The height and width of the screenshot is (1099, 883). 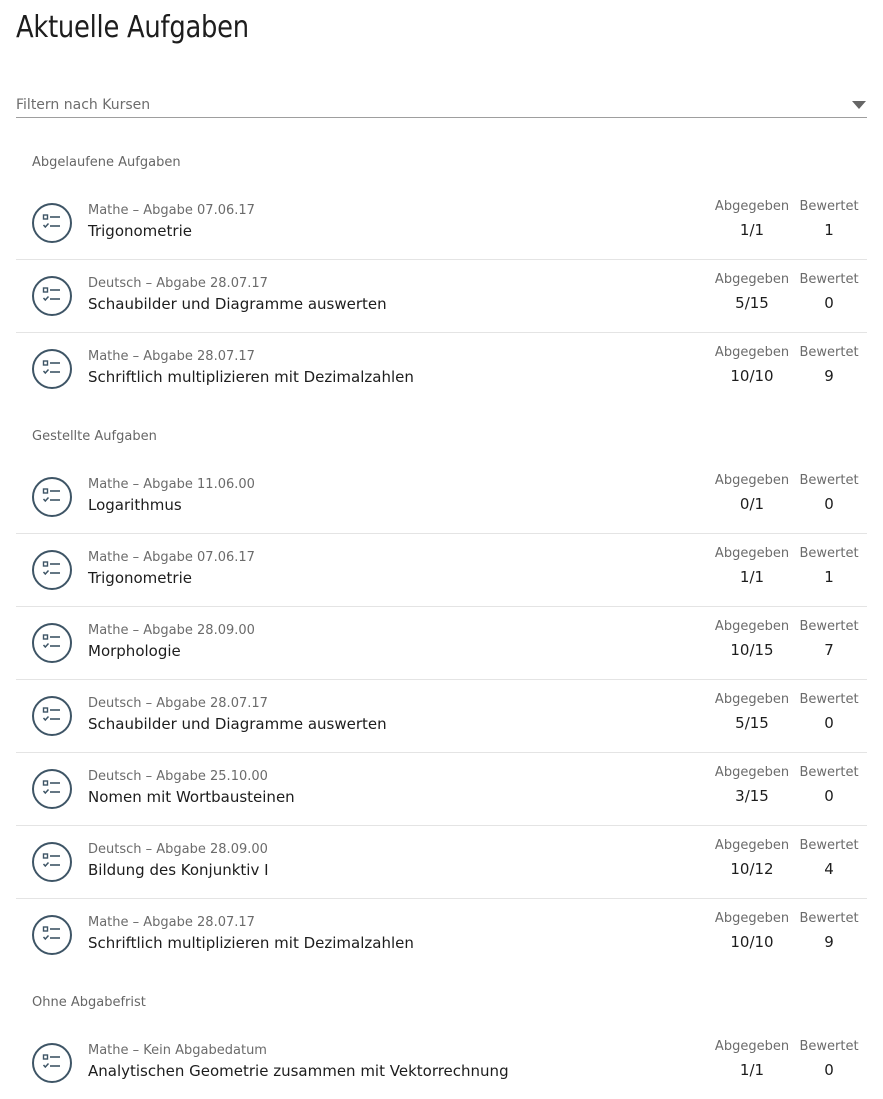 What do you see at coordinates (752, 493) in the screenshot?
I see `submitted-stat: Abgegeben 0/1` at bounding box center [752, 493].